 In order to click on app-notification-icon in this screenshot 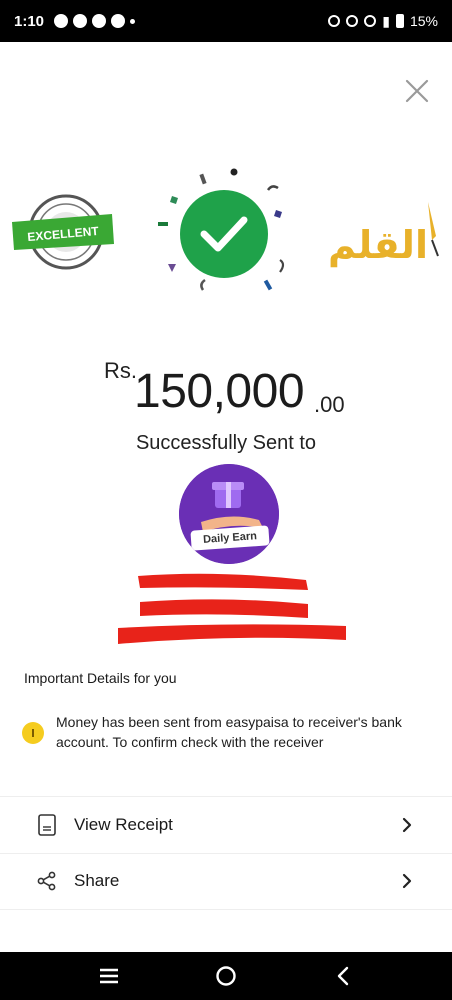, I will do `click(118, 21)`.